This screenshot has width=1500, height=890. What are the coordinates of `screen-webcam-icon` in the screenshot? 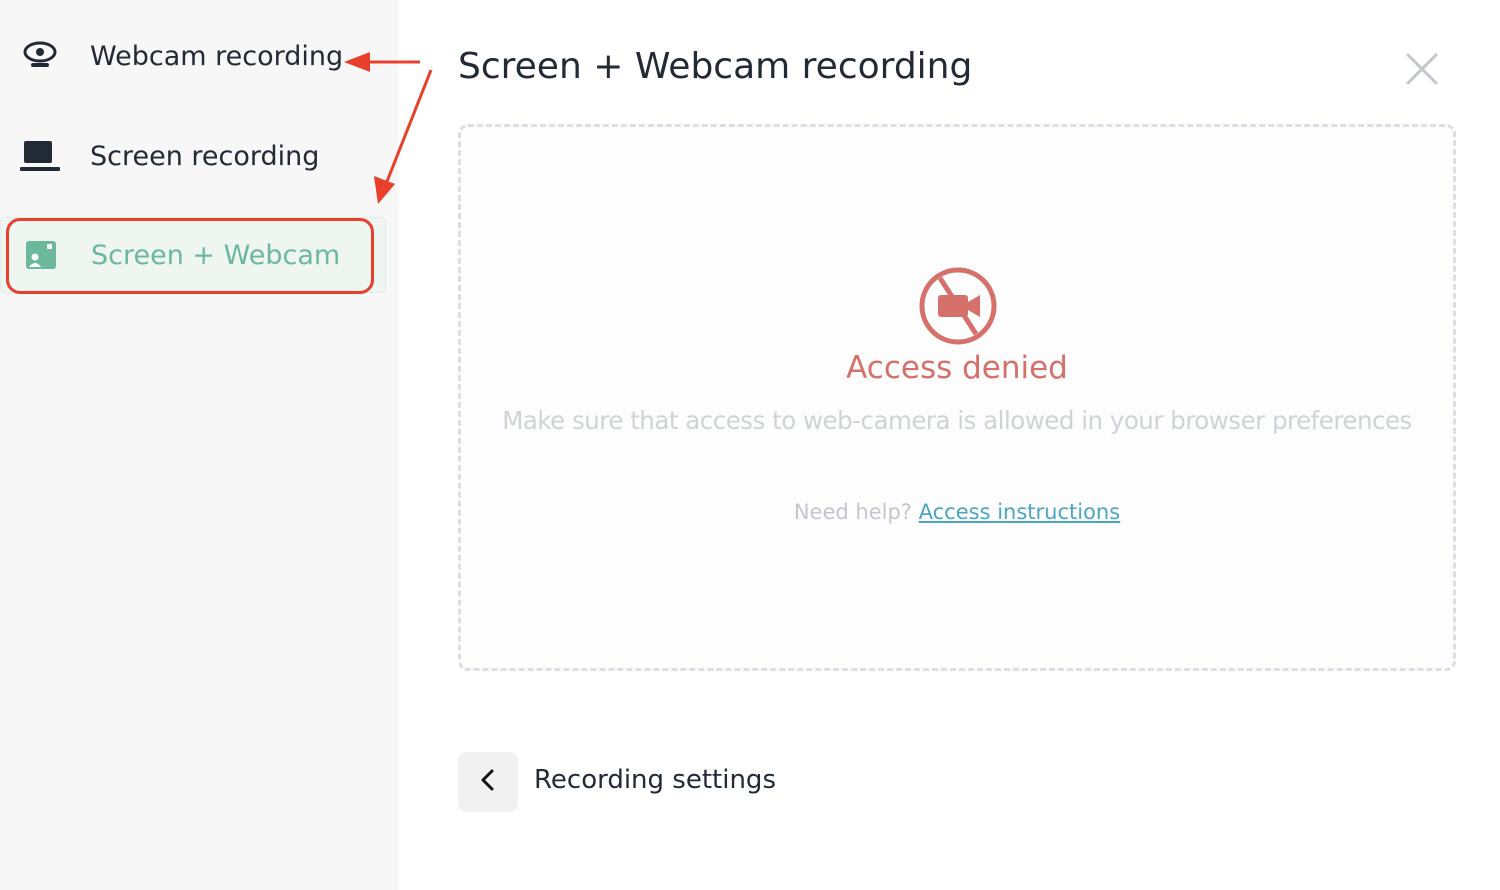 It's located at (41, 255).